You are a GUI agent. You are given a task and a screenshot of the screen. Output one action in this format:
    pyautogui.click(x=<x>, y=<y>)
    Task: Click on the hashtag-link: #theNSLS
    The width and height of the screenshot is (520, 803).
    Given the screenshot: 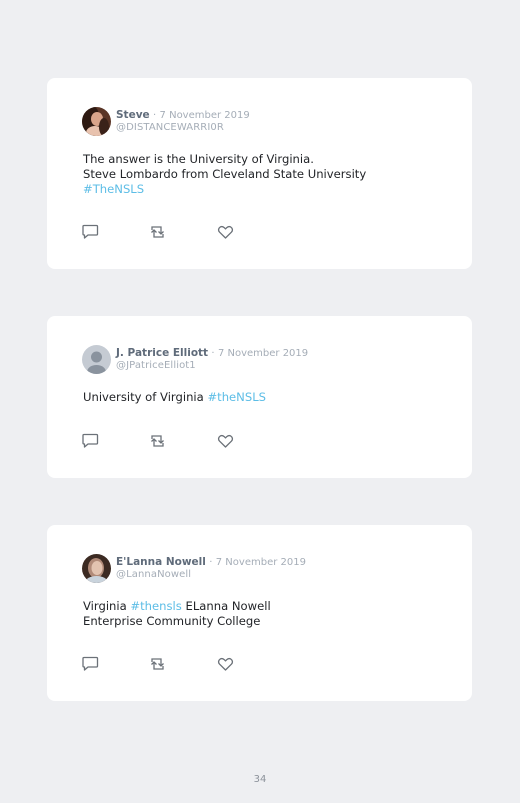 What is the action you would take?
    pyautogui.click(x=236, y=397)
    